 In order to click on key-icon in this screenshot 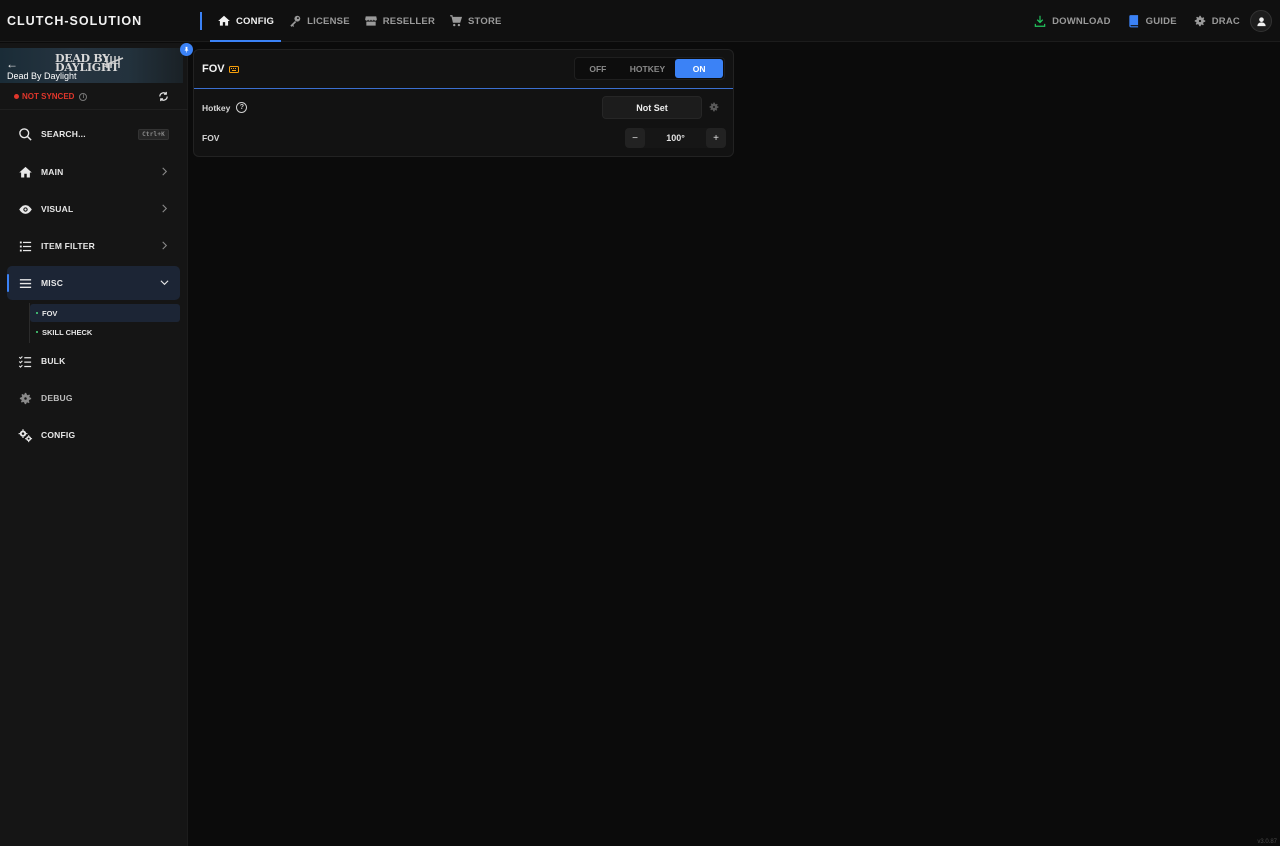, I will do `click(295, 21)`.